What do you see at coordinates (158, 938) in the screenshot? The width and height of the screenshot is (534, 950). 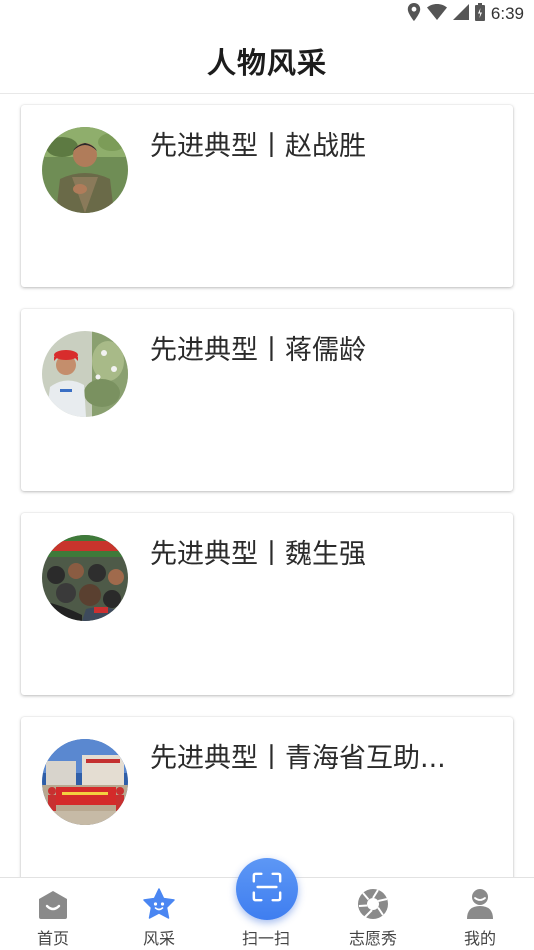 I see `nav-label: 风采` at bounding box center [158, 938].